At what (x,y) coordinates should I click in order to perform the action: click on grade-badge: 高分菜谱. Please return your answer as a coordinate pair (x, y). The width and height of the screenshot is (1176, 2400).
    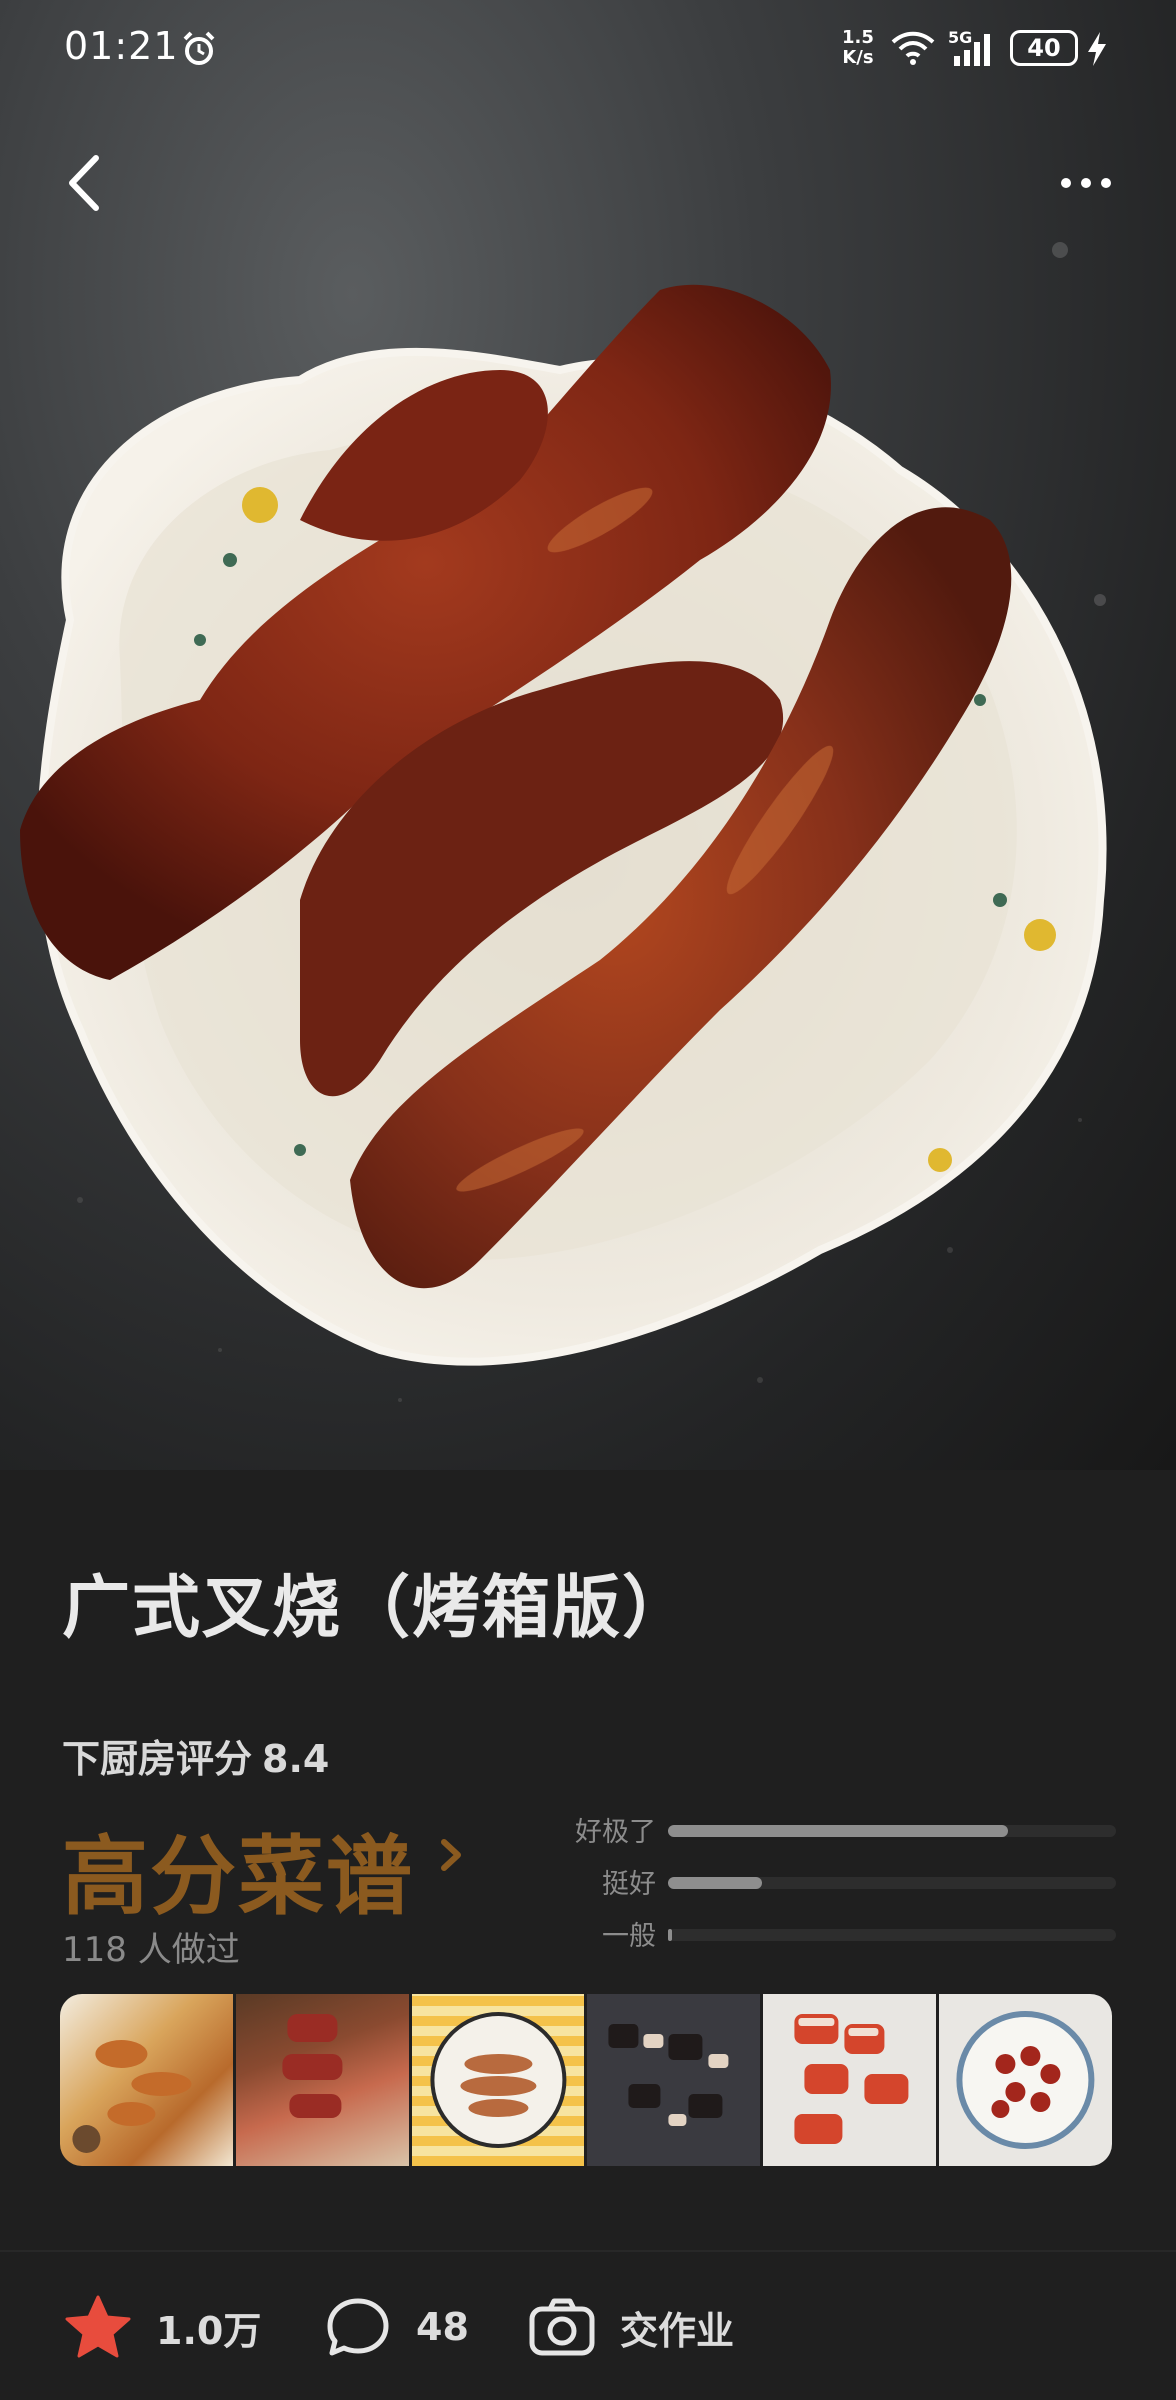
    Looking at the image, I should click on (238, 1868).